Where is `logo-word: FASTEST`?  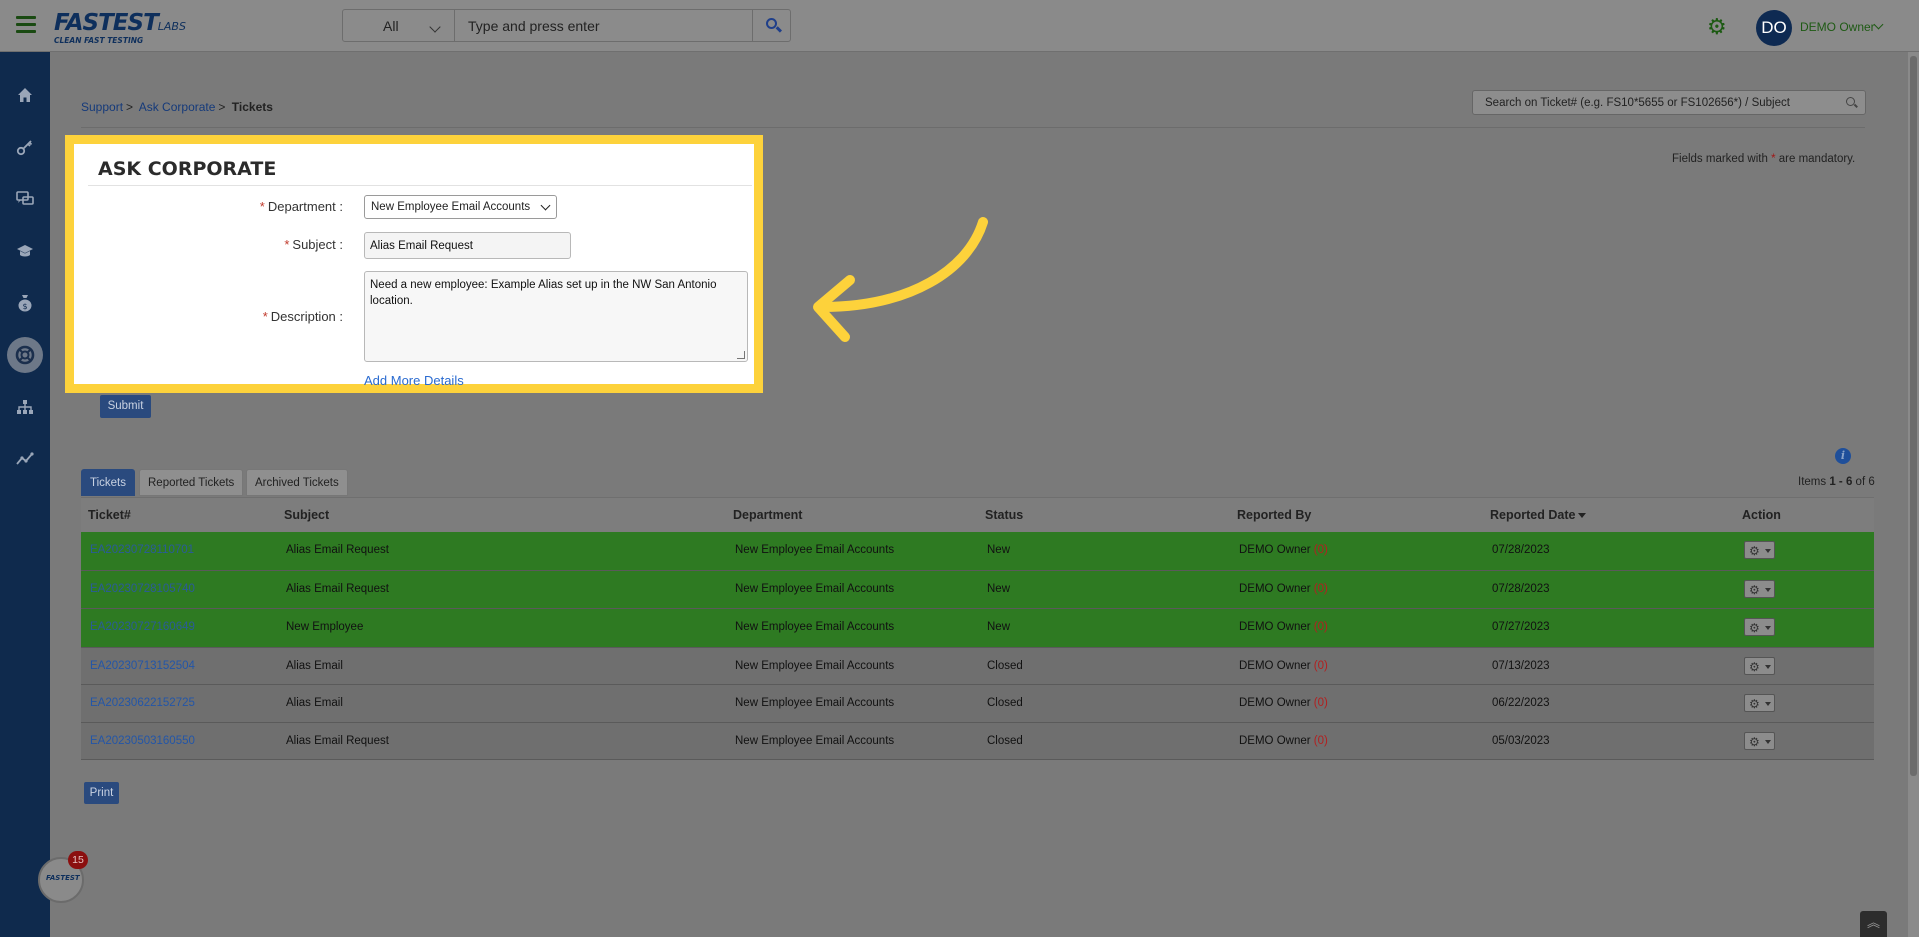 logo-word: FASTEST is located at coordinates (106, 23).